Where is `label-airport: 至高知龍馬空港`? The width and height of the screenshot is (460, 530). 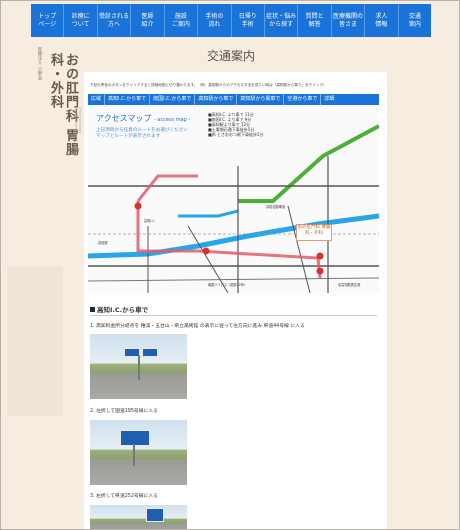
label-airport: 至高知龍馬空港 is located at coordinates (349, 285).